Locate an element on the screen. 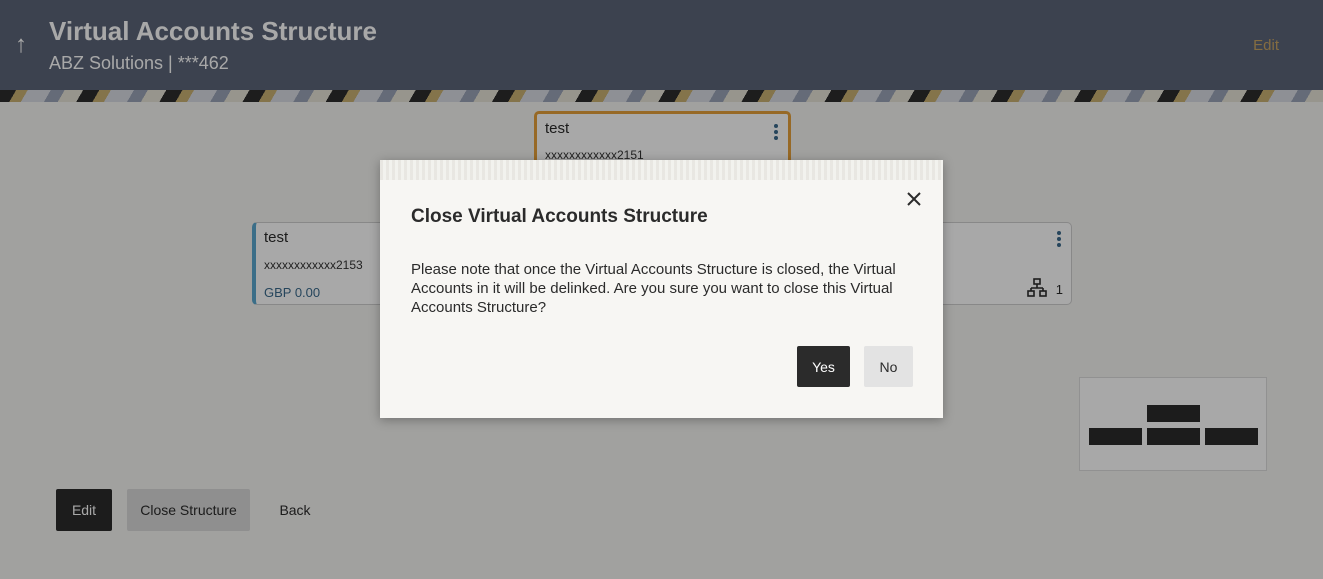 The height and width of the screenshot is (579, 1323). dialog-decorative-strip is located at coordinates (661, 170).